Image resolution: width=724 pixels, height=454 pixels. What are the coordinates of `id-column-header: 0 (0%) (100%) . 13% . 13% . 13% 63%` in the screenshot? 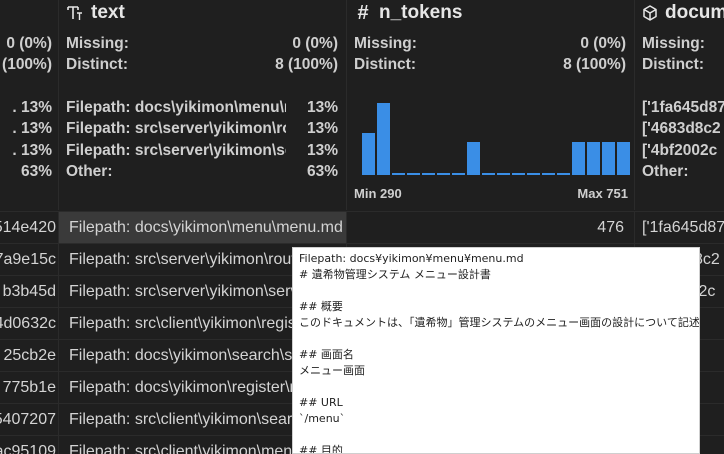 It's located at (29, 105).